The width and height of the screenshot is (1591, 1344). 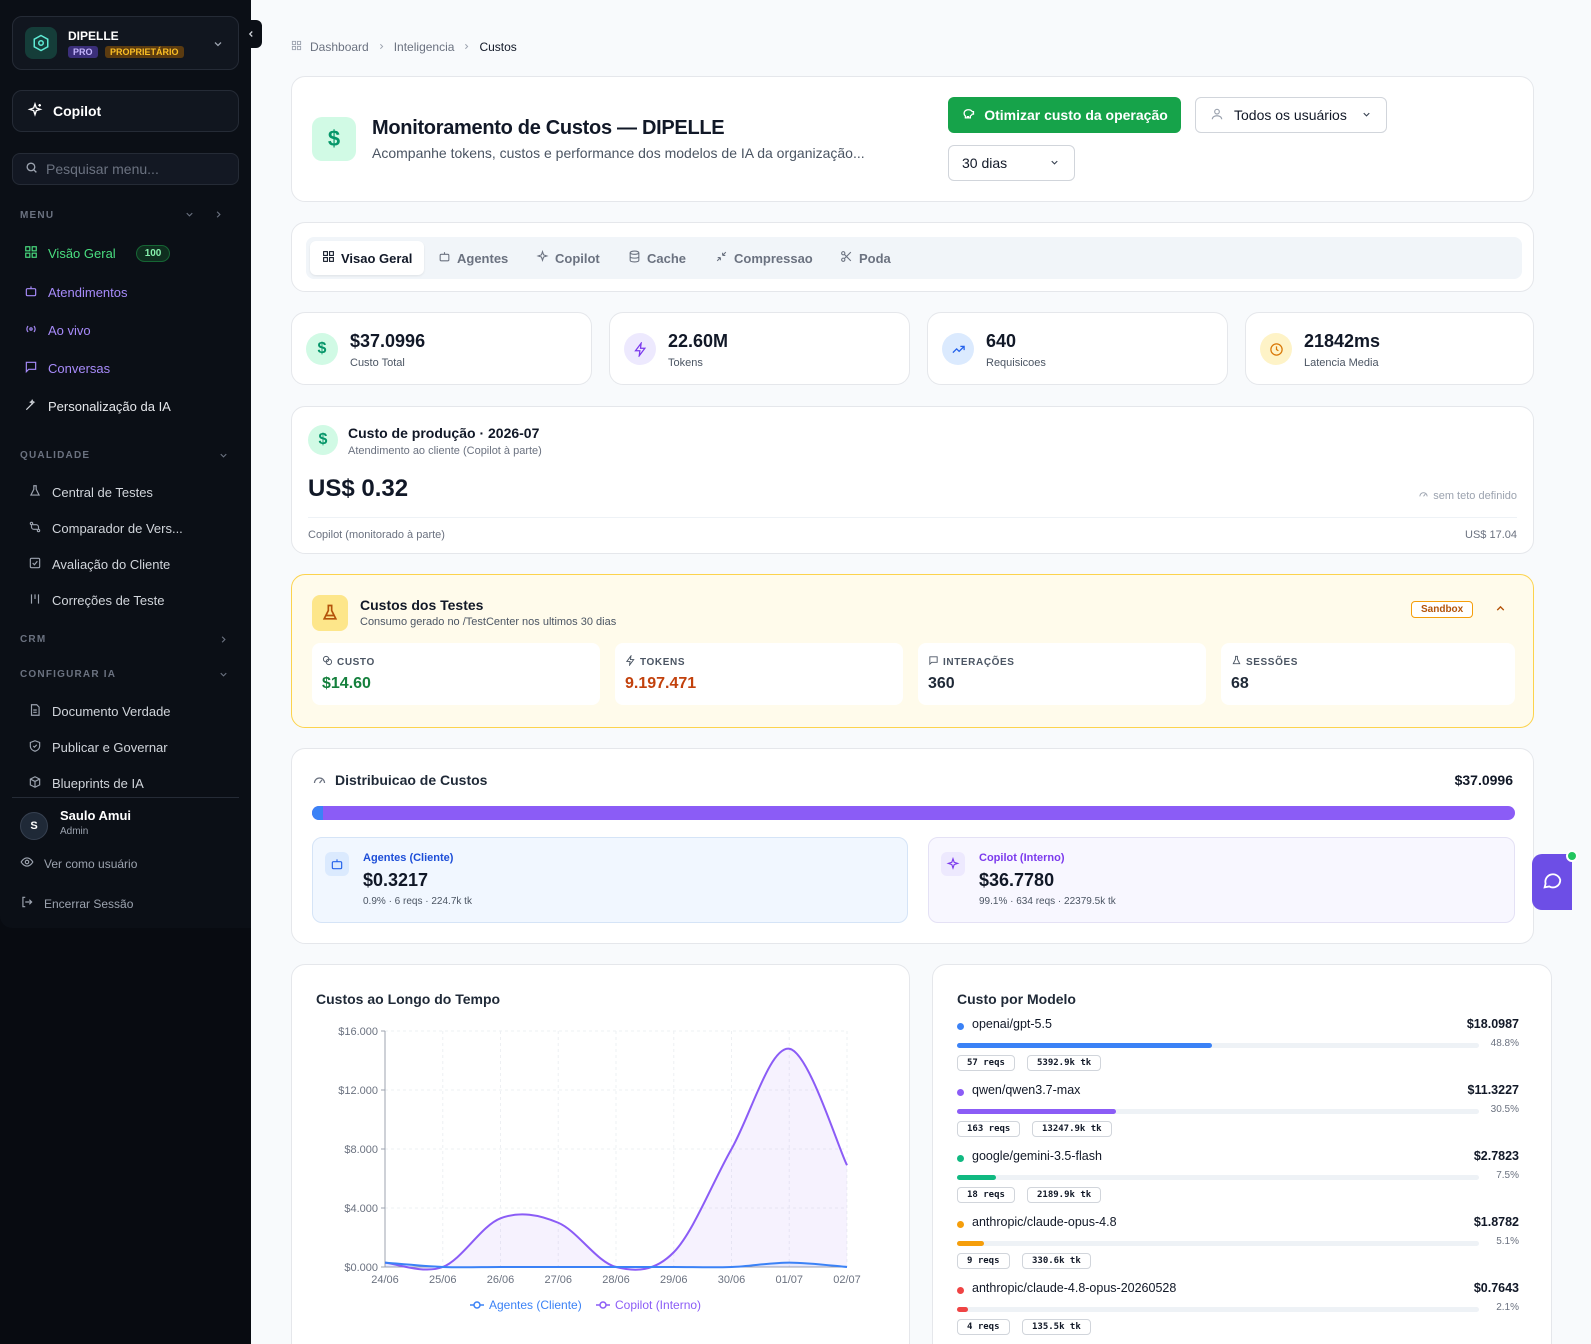 I want to click on distribution-bar, so click(x=913, y=813).